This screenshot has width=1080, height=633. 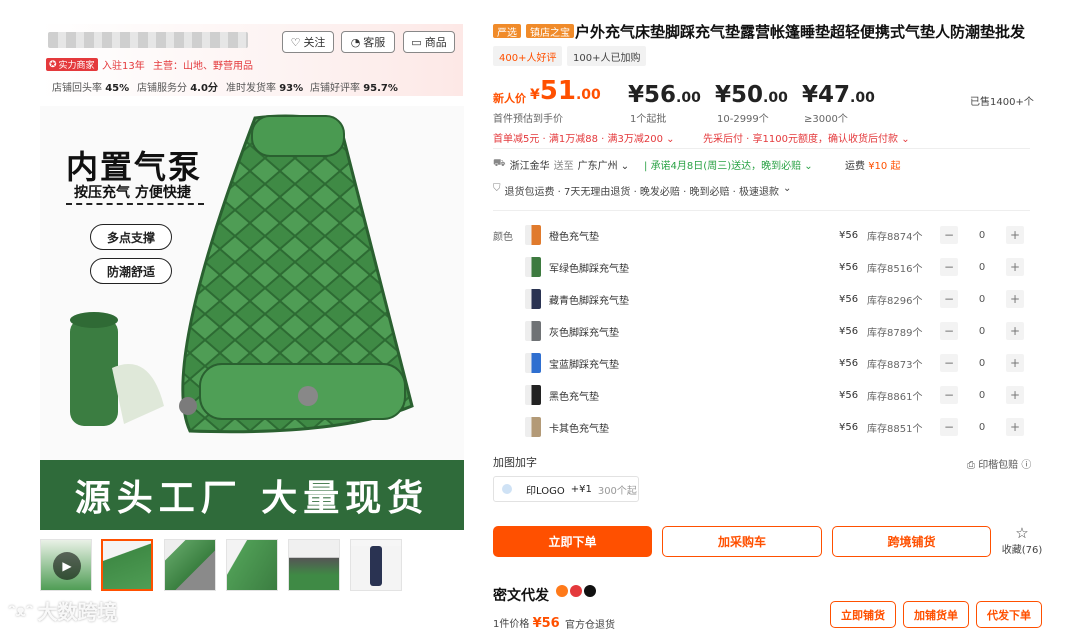 I want to click on favorite-button: ☆ 收藏(76), so click(x=1022, y=540).